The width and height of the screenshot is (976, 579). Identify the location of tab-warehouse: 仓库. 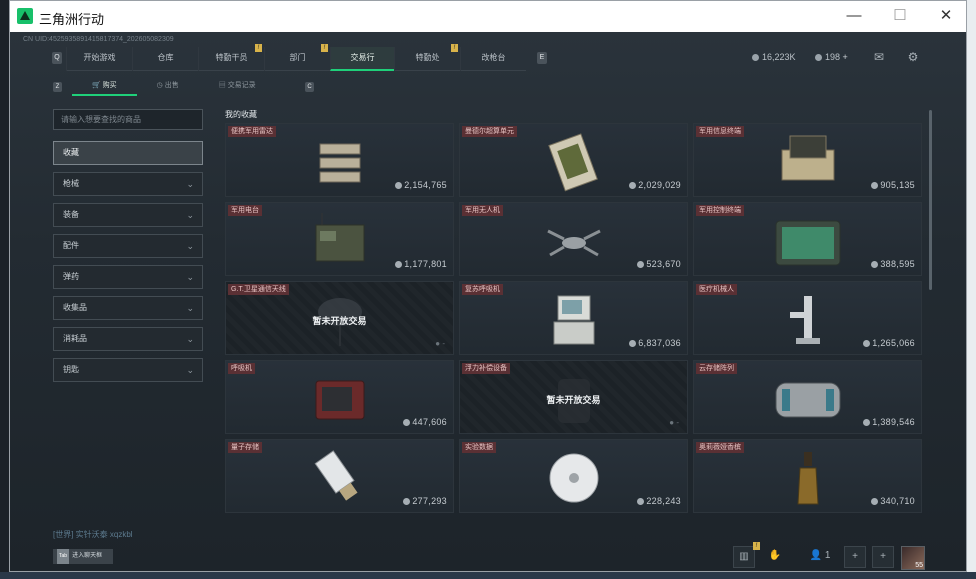
(165, 59).